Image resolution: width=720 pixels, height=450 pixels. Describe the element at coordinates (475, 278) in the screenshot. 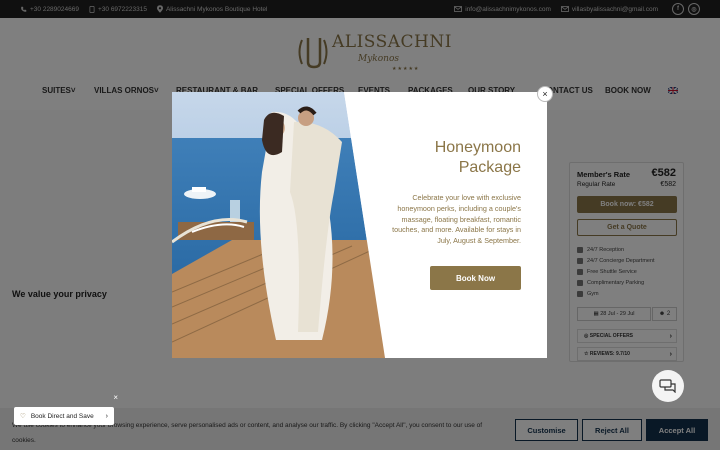

I see `modal-book-now-button: Book Now` at that location.